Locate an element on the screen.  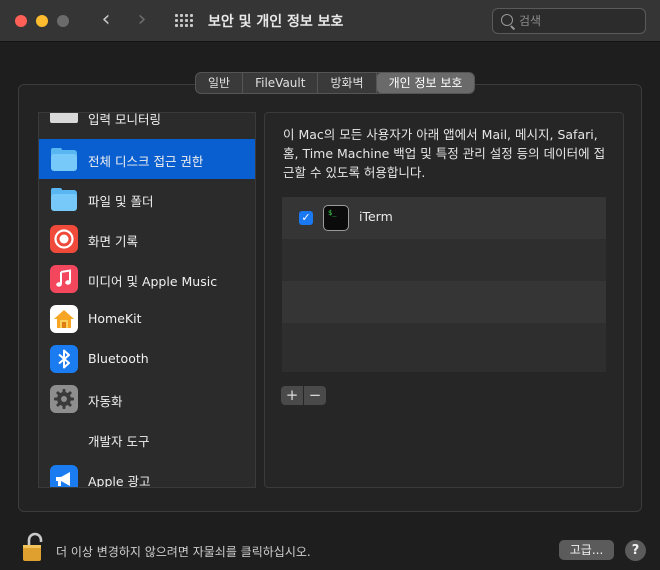
chevron-left-icon: ‹ is located at coordinates (106, 20).